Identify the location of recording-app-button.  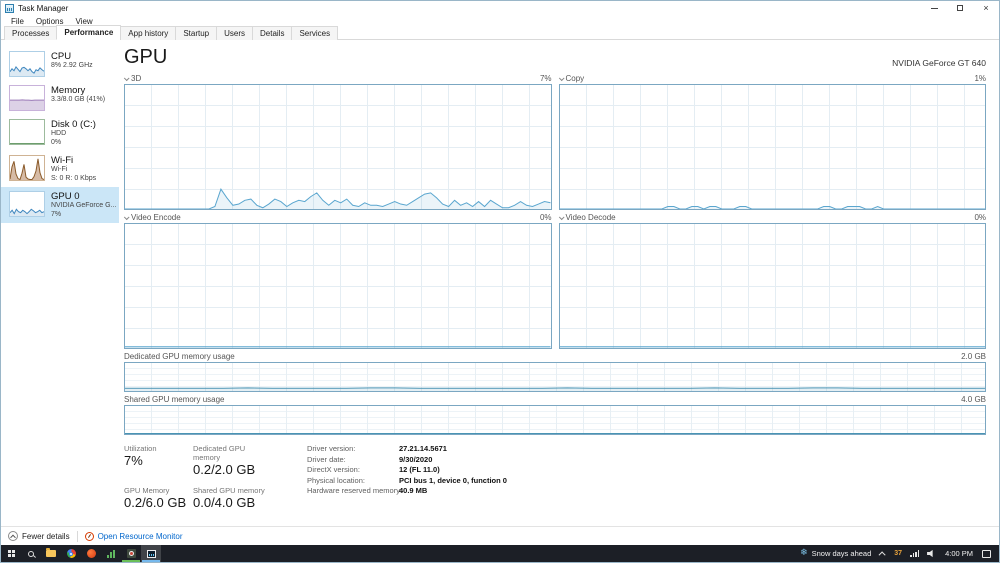
(131, 553).